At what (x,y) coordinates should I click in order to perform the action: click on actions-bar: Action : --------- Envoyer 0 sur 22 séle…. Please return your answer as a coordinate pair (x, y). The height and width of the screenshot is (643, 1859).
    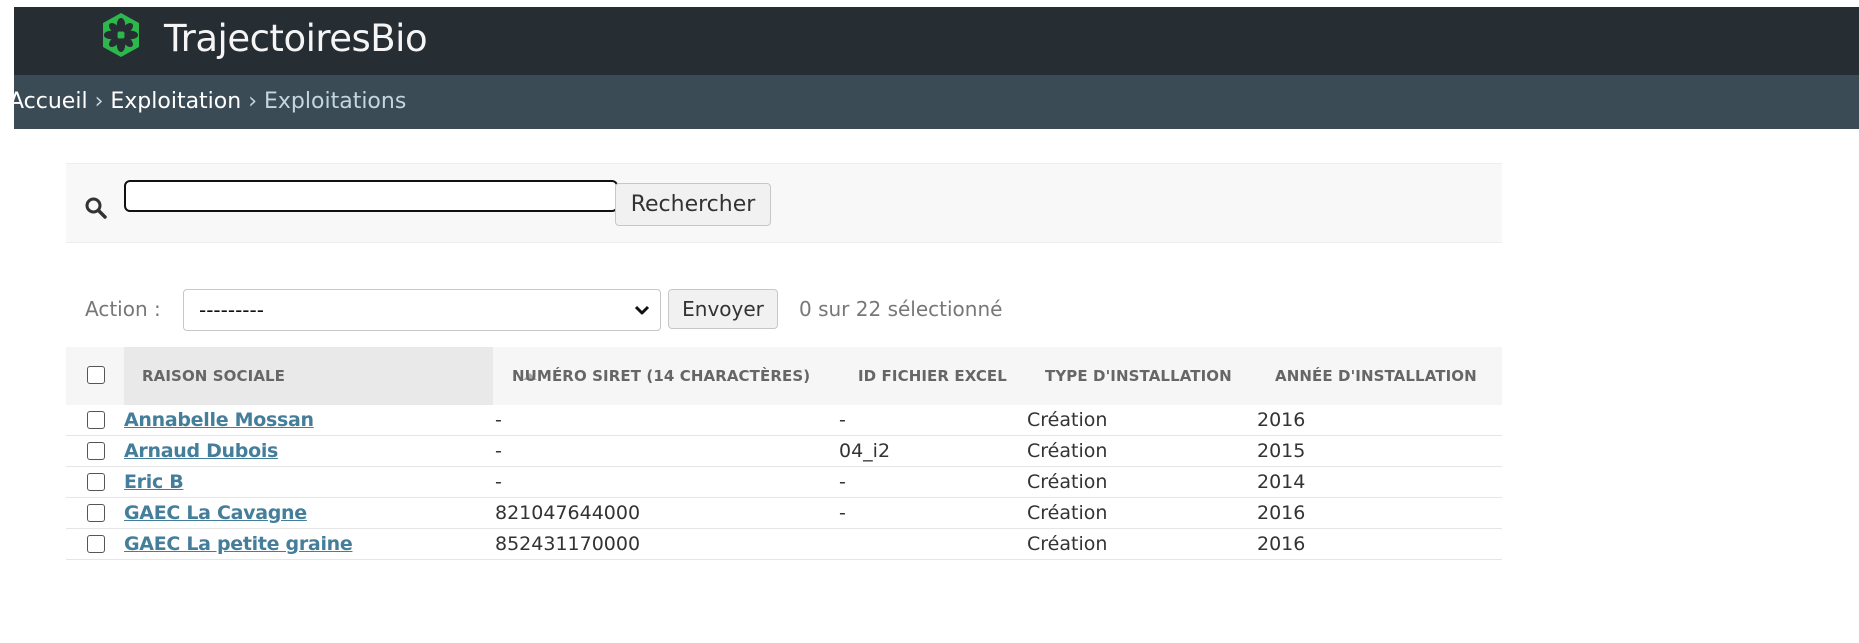
    Looking at the image, I should click on (784, 309).